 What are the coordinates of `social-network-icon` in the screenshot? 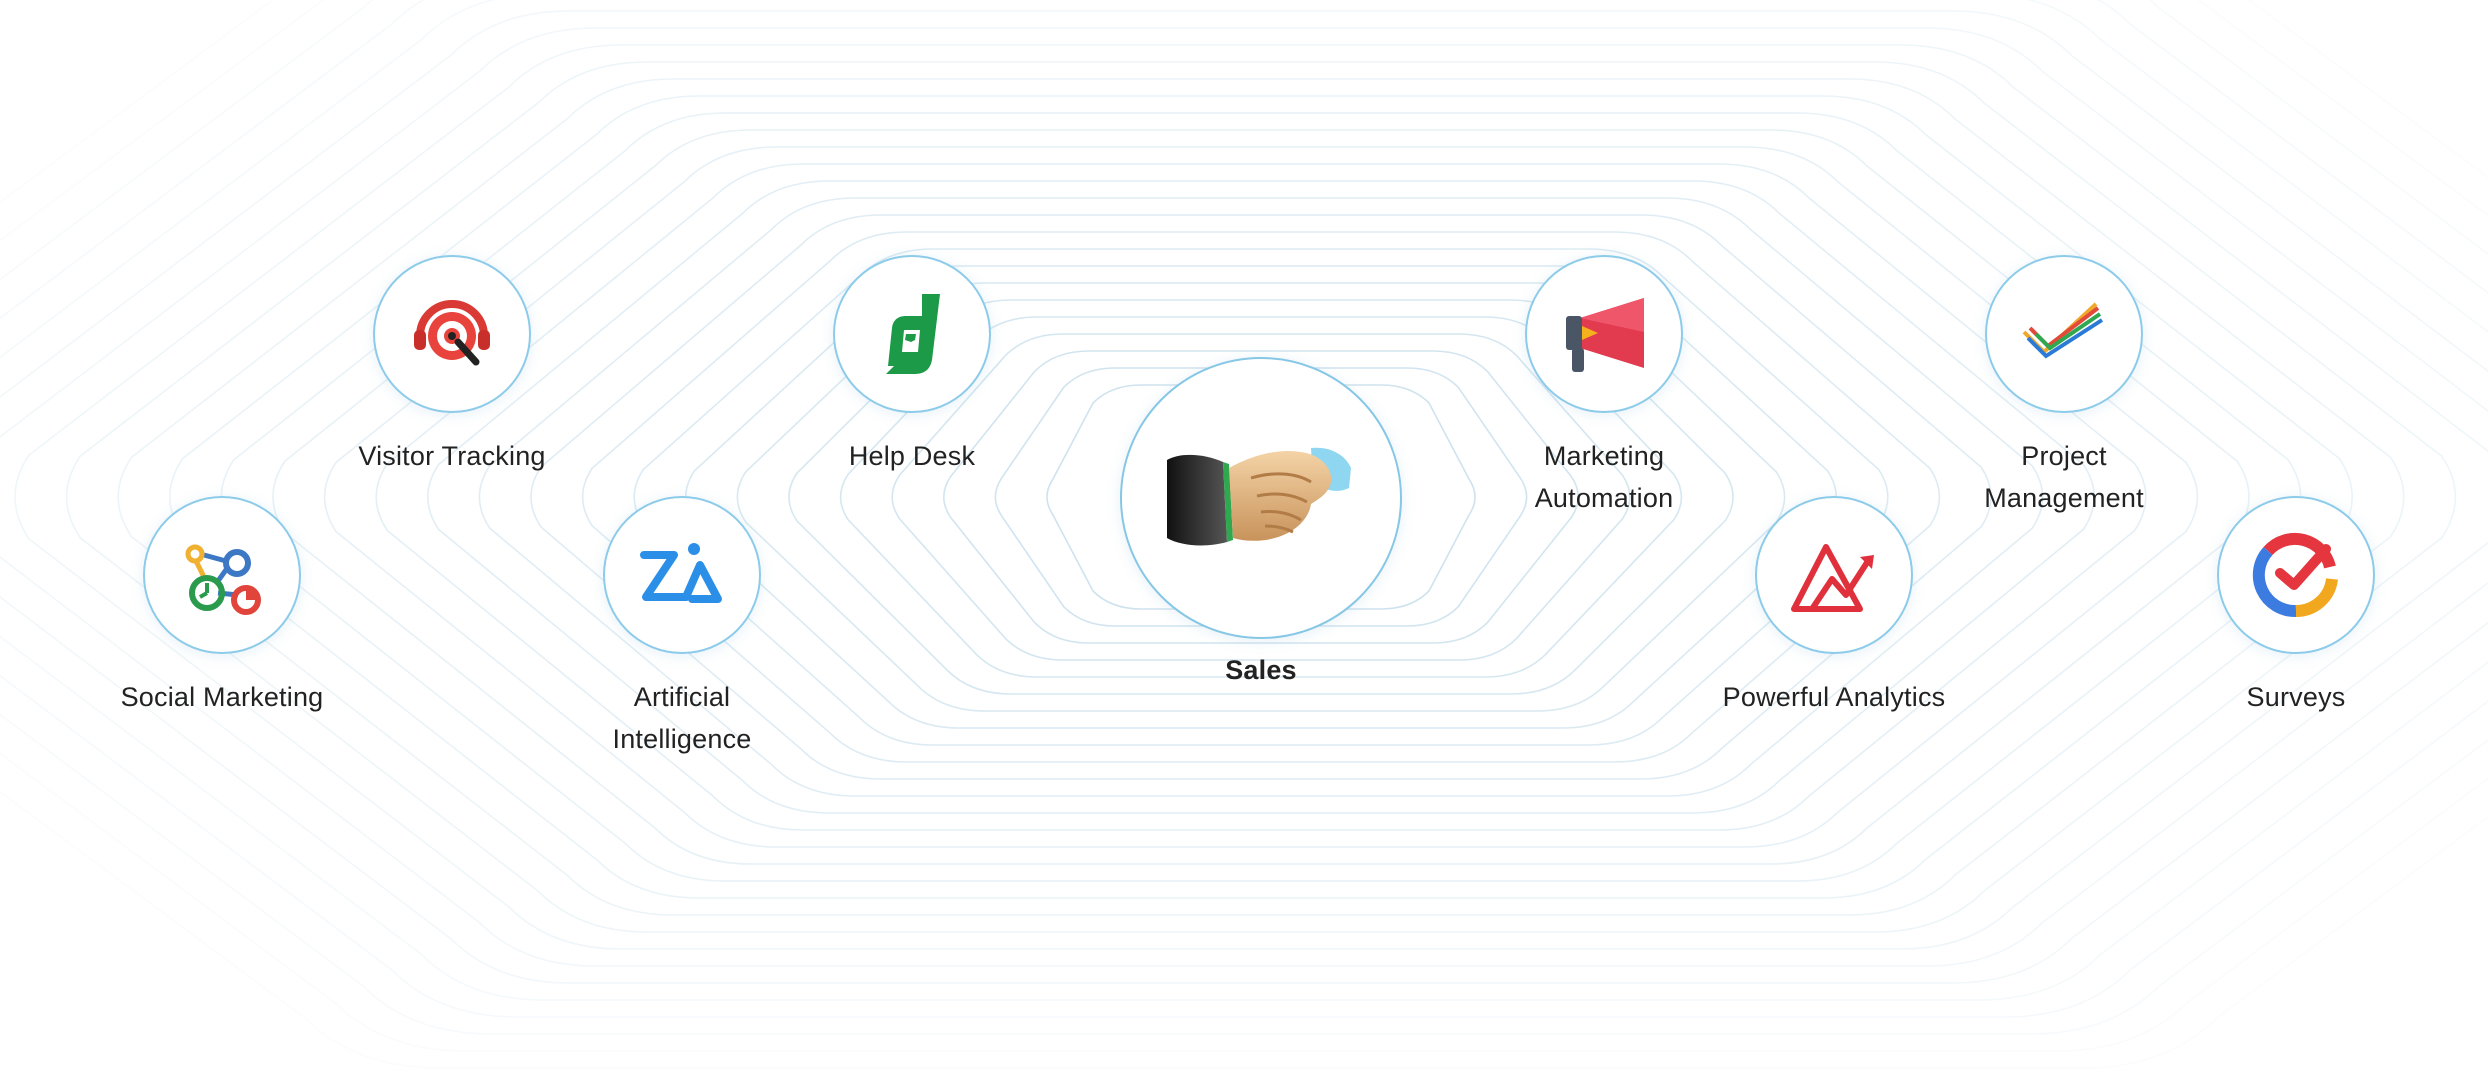 It's located at (222, 575).